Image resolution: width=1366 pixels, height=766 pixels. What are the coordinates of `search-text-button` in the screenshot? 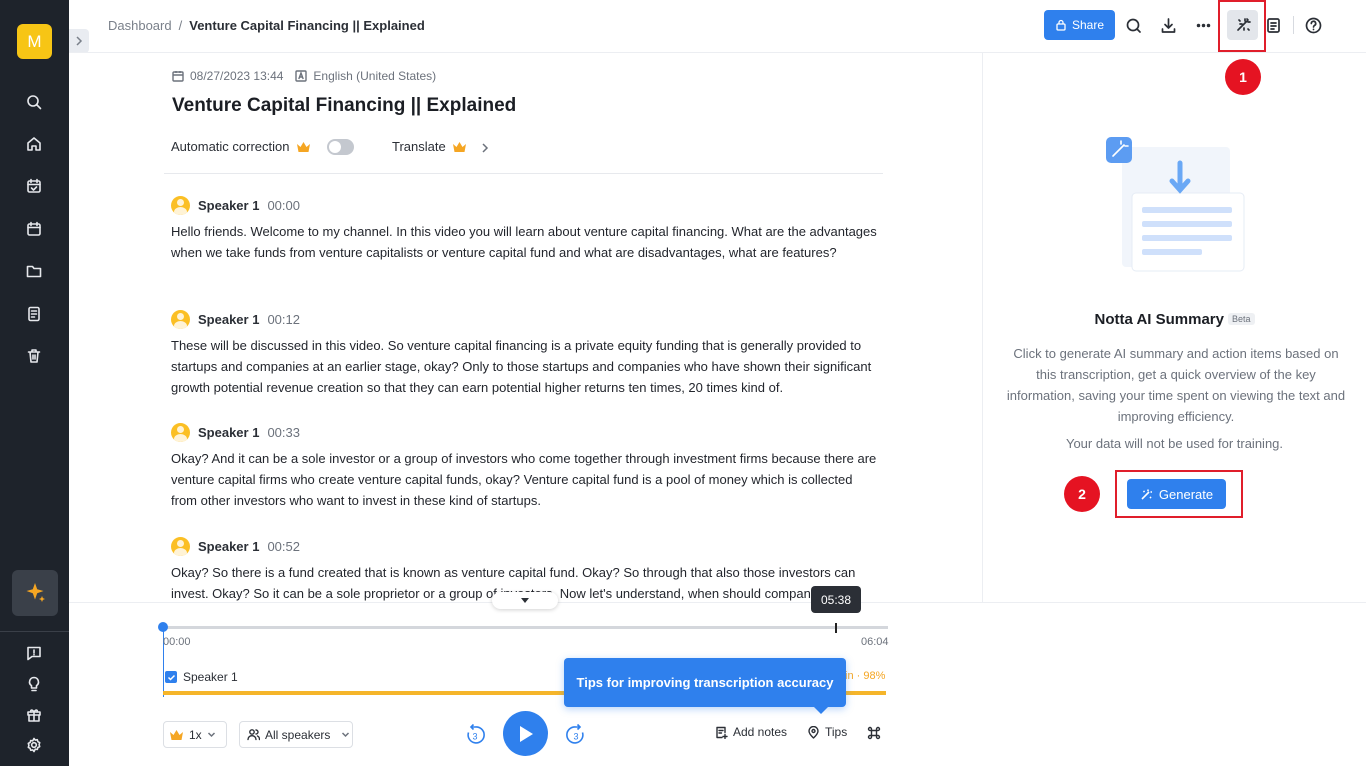 It's located at (1133, 25).